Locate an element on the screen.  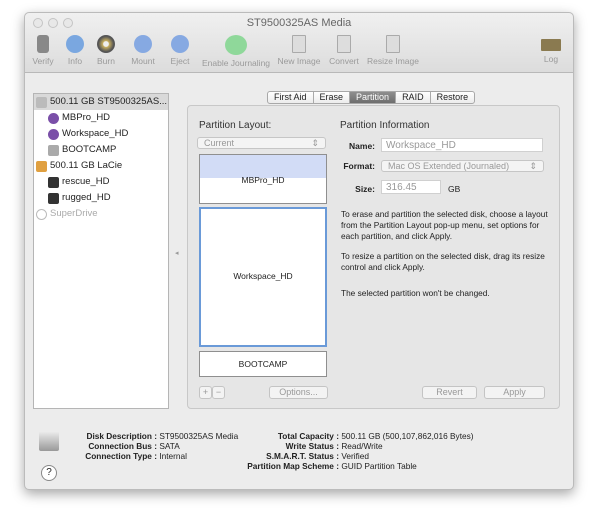
enable-journaling-button: Enable Journaling is located at coordinates (236, 51).